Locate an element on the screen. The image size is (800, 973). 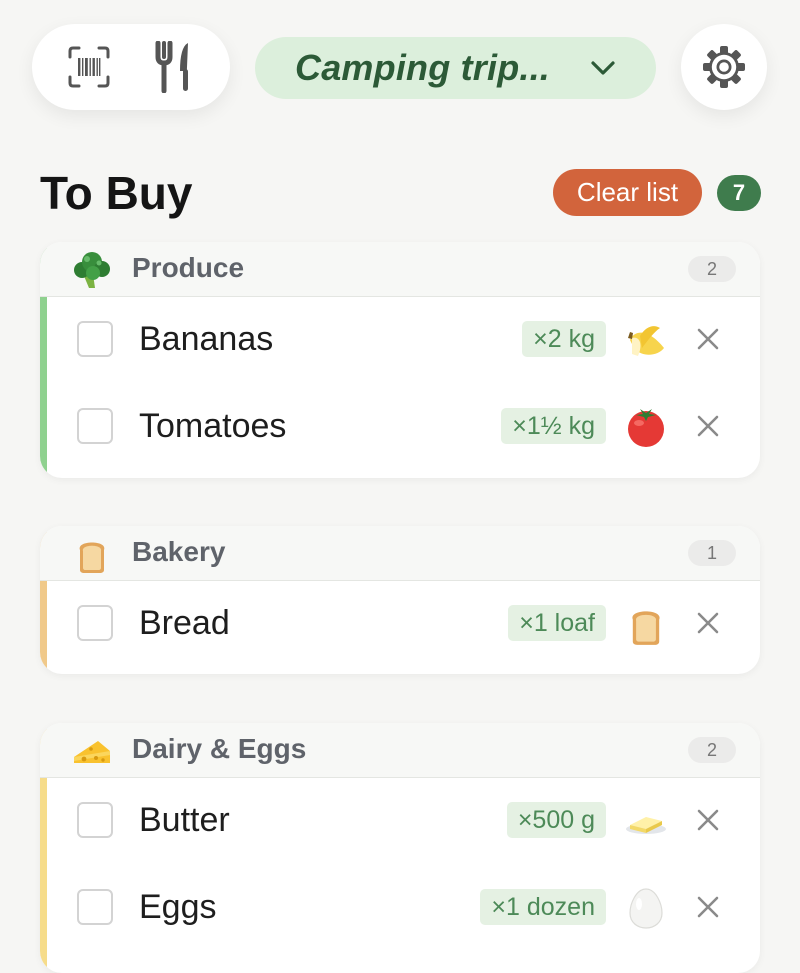
item-quantity: ×1 loaf is located at coordinates (557, 623).